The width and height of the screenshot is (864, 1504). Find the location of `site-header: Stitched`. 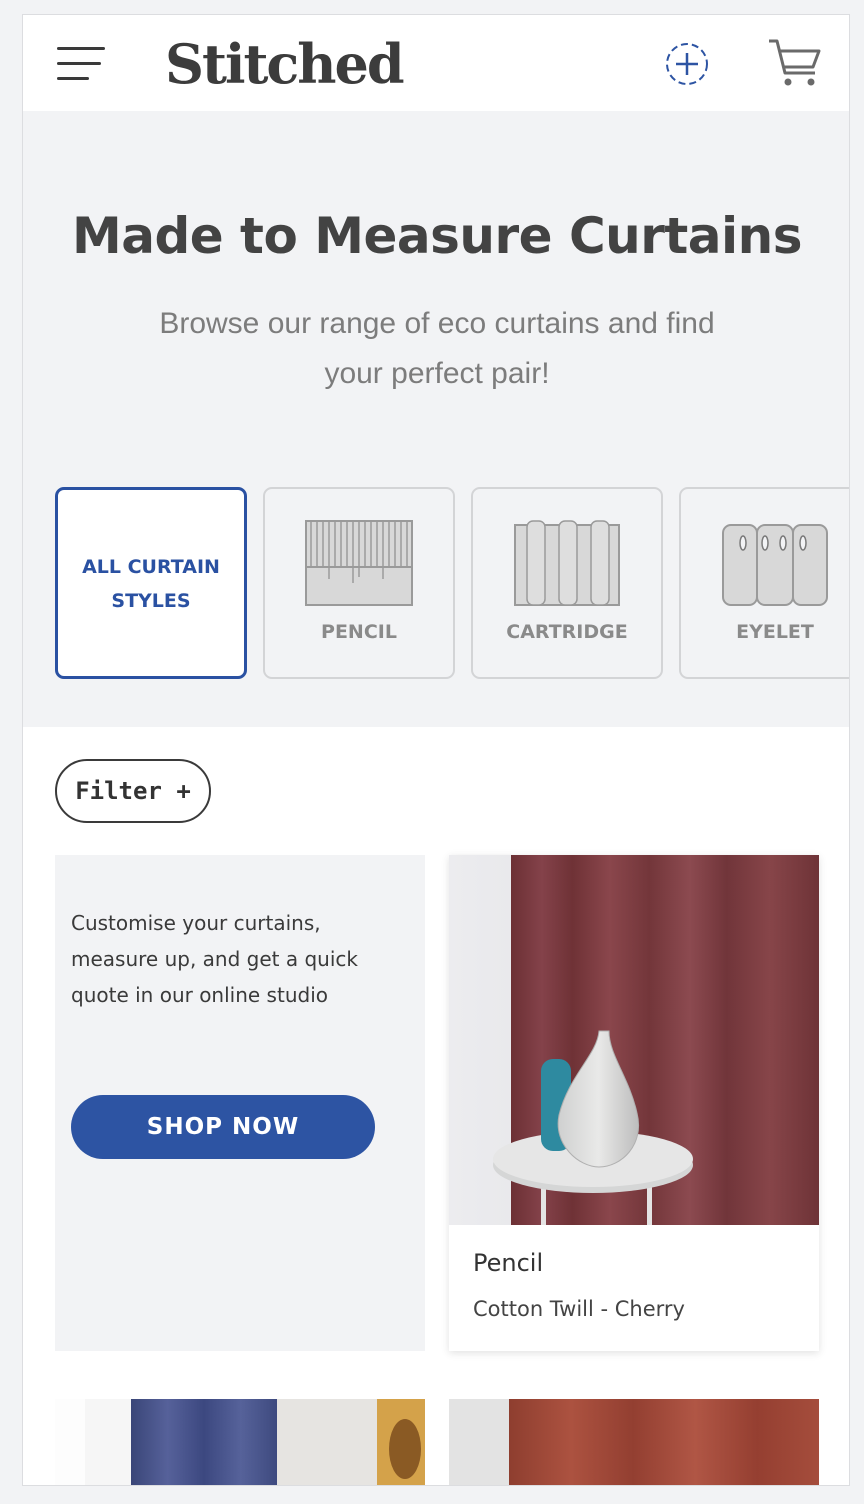

site-header: Stitched is located at coordinates (436, 63).